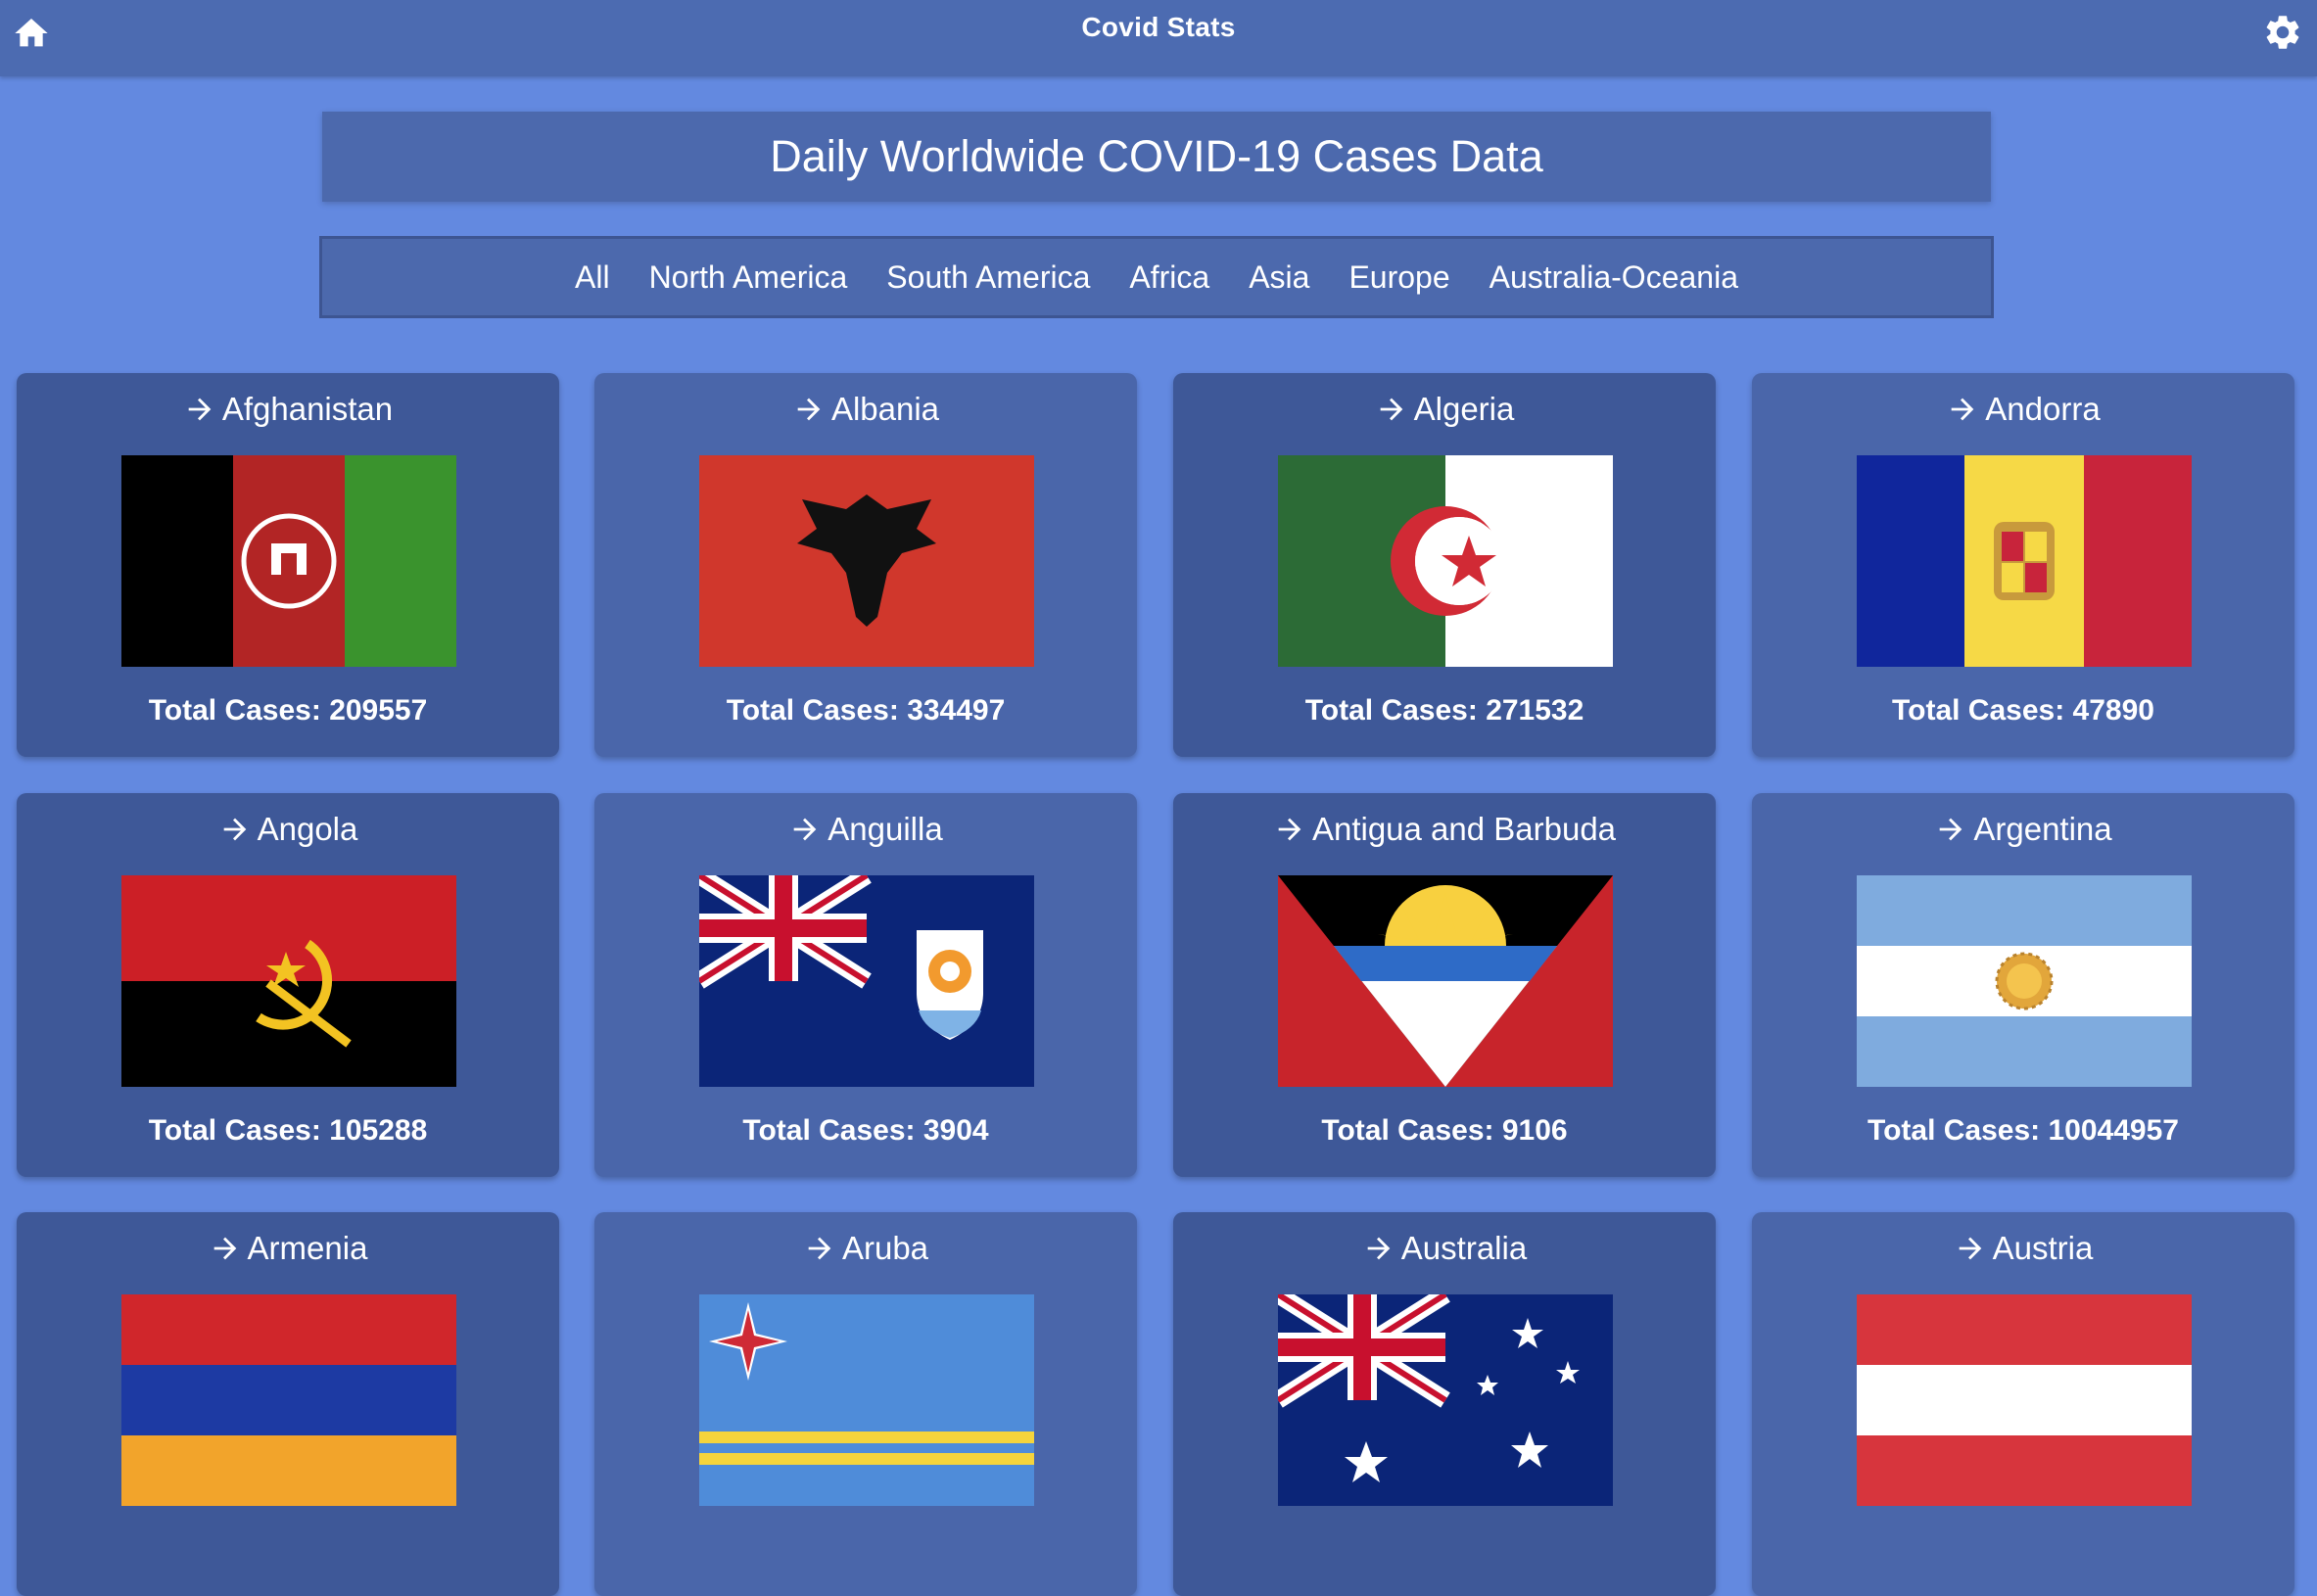 The width and height of the screenshot is (2317, 1596). I want to click on austria-flag, so click(2024, 1400).